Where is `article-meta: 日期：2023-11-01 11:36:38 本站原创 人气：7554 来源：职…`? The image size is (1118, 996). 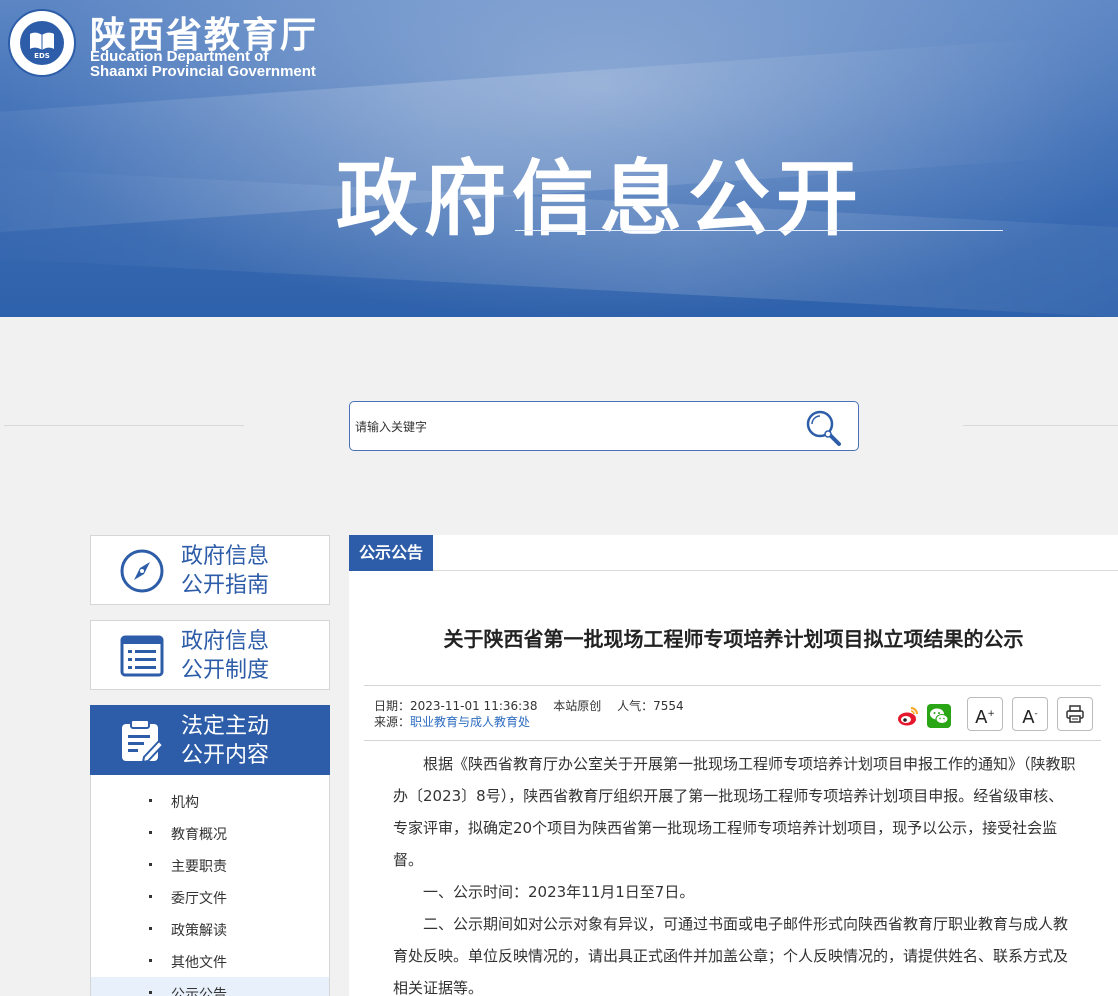
article-meta: 日期：2023-11-01 11:36:38 本站原创 人气：7554 来源：职… is located at coordinates (732, 713).